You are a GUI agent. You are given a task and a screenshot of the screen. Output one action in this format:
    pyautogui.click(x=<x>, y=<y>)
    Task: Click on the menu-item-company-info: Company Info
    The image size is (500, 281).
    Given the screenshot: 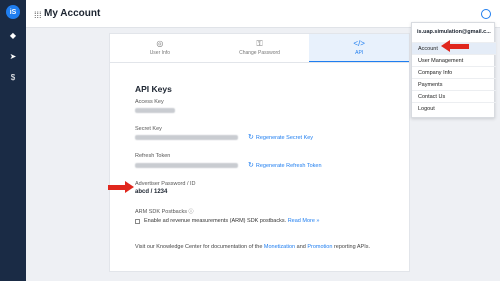 What is the action you would take?
    pyautogui.click(x=454, y=72)
    